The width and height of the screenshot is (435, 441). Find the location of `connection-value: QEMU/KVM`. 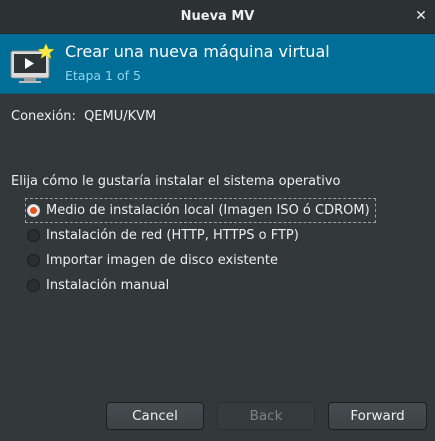

connection-value: QEMU/KVM is located at coordinates (120, 116).